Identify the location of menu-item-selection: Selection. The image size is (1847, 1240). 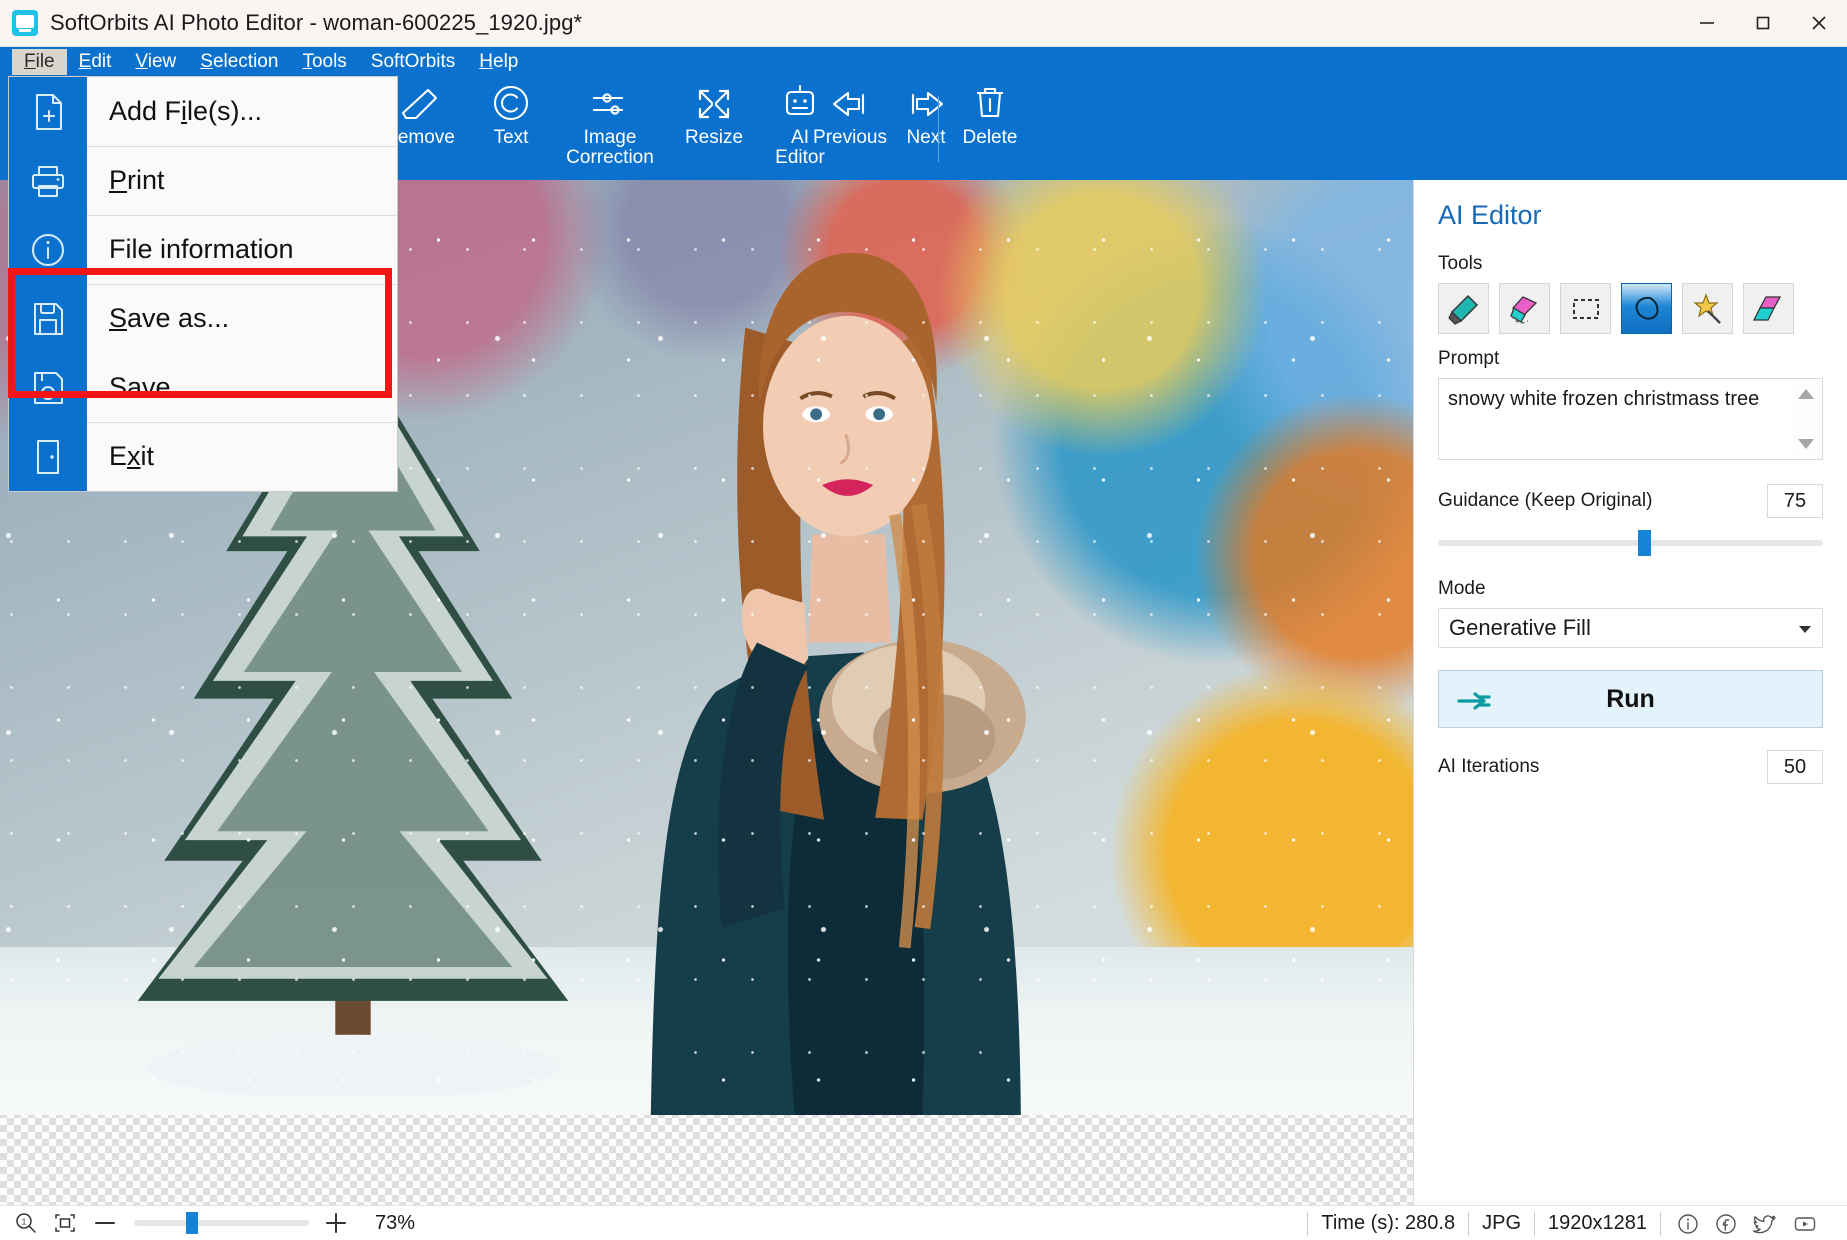
(239, 62).